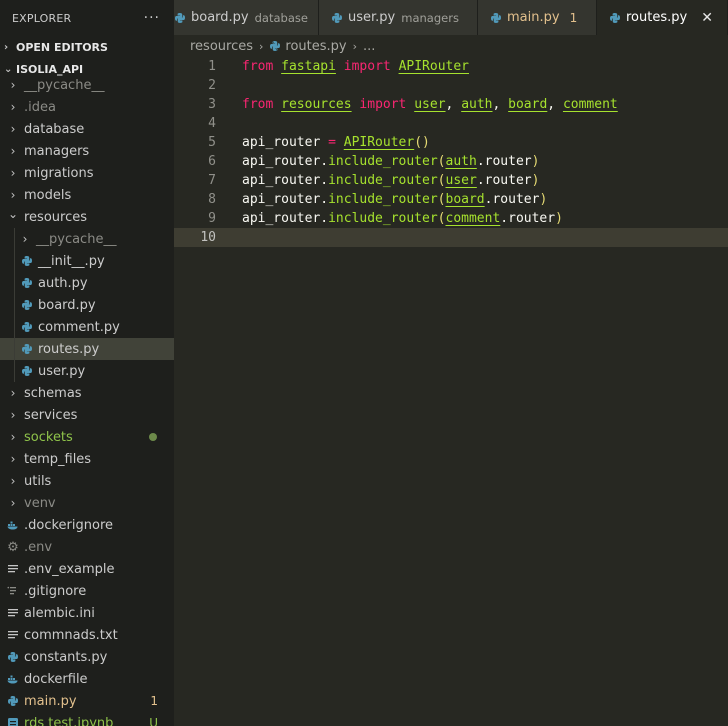 This screenshot has width=728, height=726. I want to click on tab-label: board.py, so click(220, 17).